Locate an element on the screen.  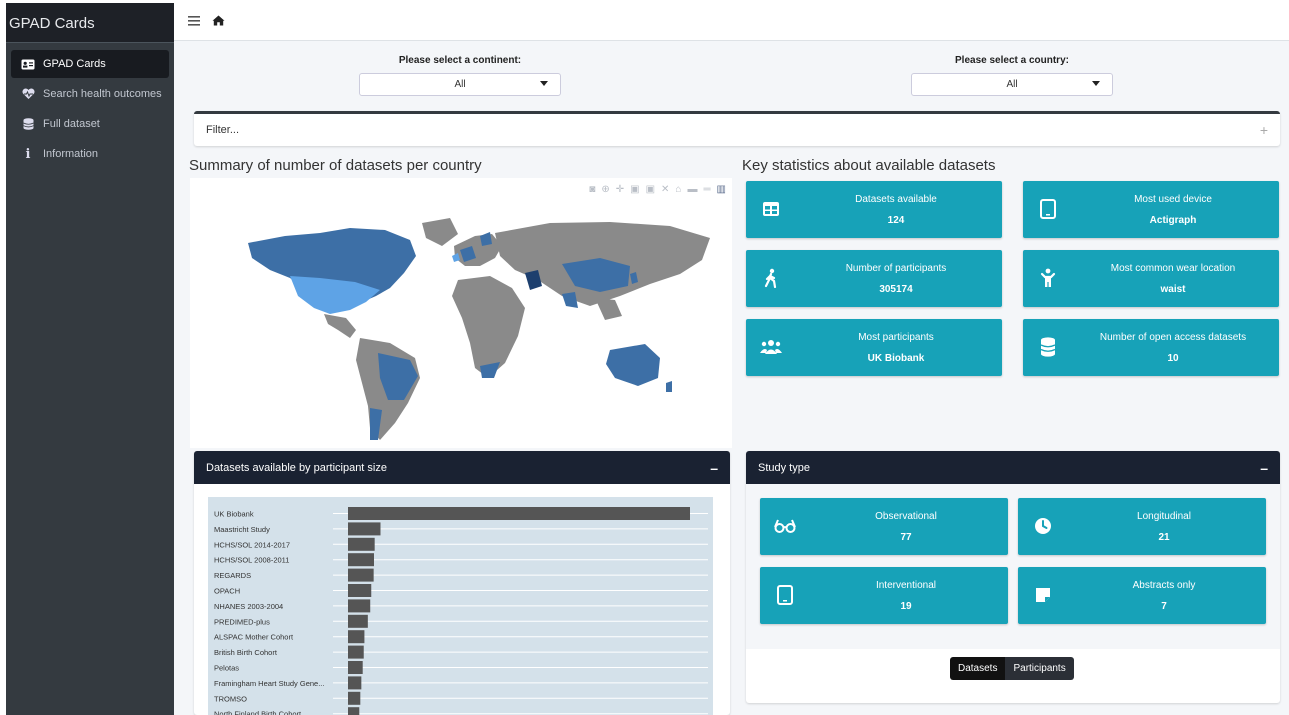
id-card-icon is located at coordinates (28, 64).